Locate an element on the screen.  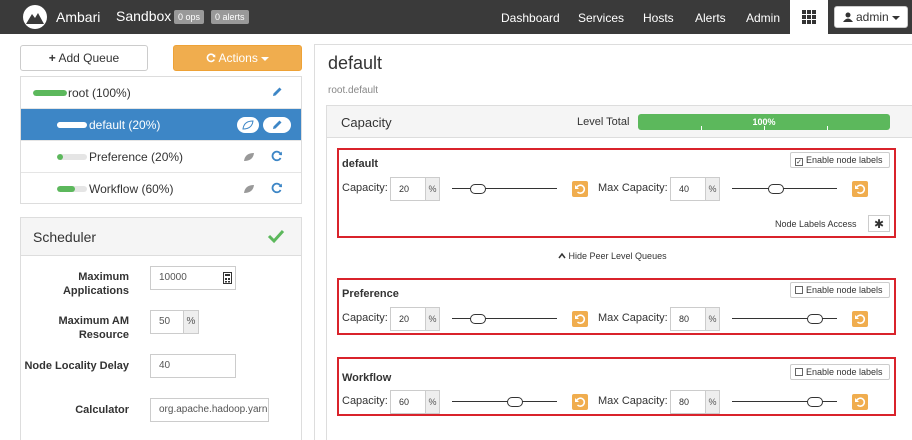
asterisk-icon: ✱ is located at coordinates (879, 224).